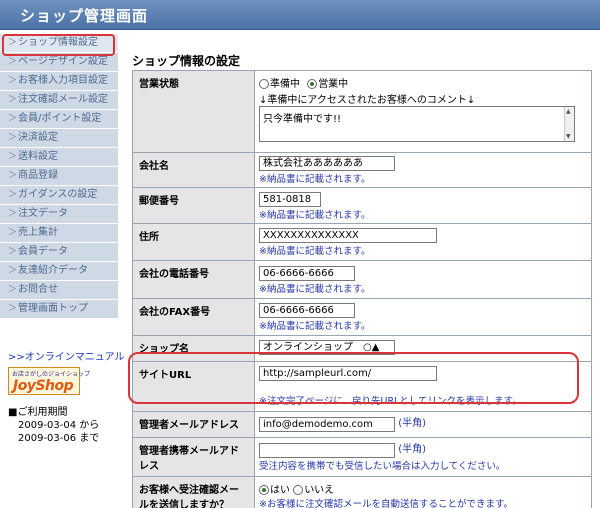  Describe the element at coordinates (382, 466) in the screenshot. I see `admin-mobile-note: 受注内容を携帯でも受信したい場合は入力してください。` at that location.